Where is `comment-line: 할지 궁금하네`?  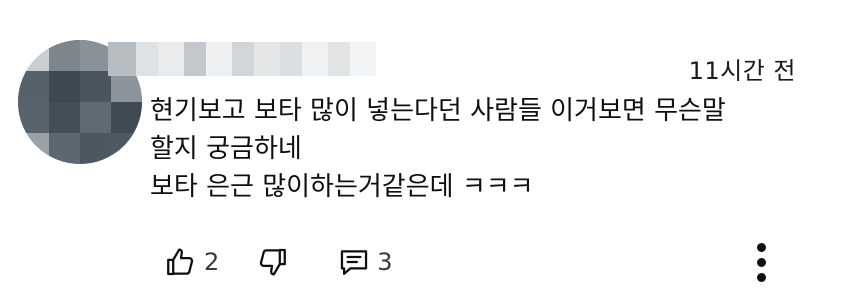
comment-line: 할지 궁금하네 is located at coordinates (226, 149).